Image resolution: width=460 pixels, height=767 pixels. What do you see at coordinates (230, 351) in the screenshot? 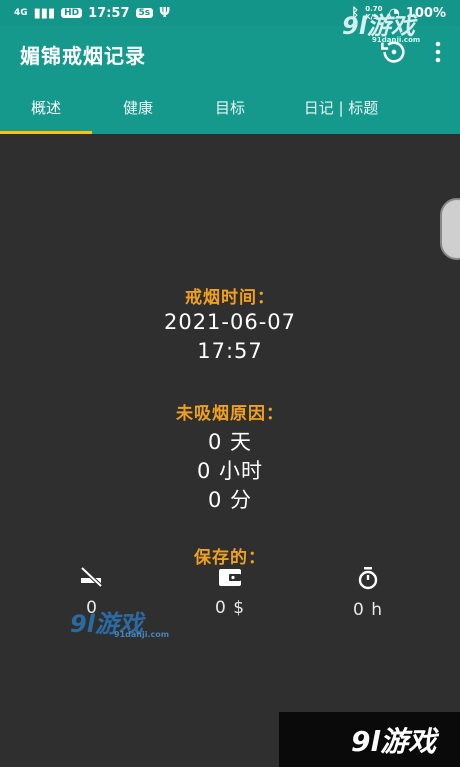
I see `quit-clock: 17:57` at bounding box center [230, 351].